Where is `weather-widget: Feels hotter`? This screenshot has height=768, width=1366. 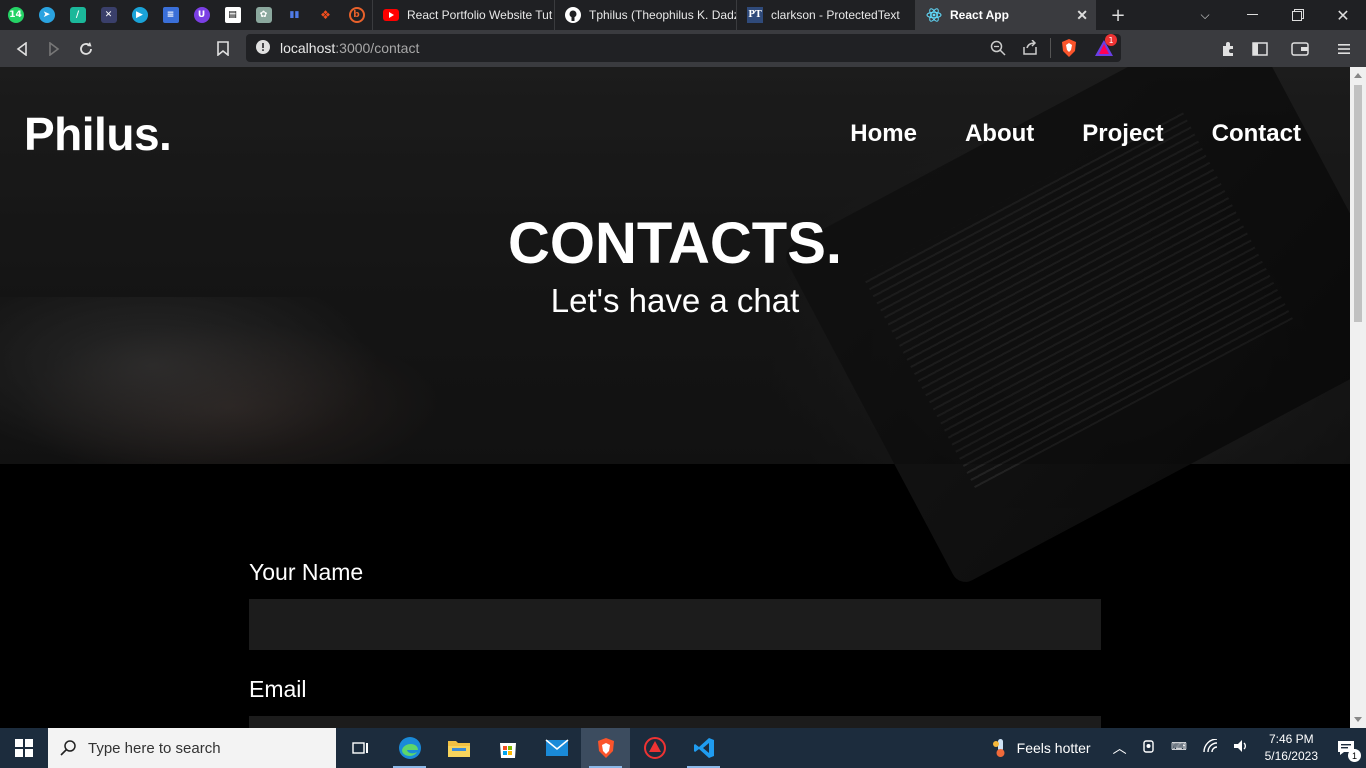
weather-widget: Feels hotter is located at coordinates (1041, 748).